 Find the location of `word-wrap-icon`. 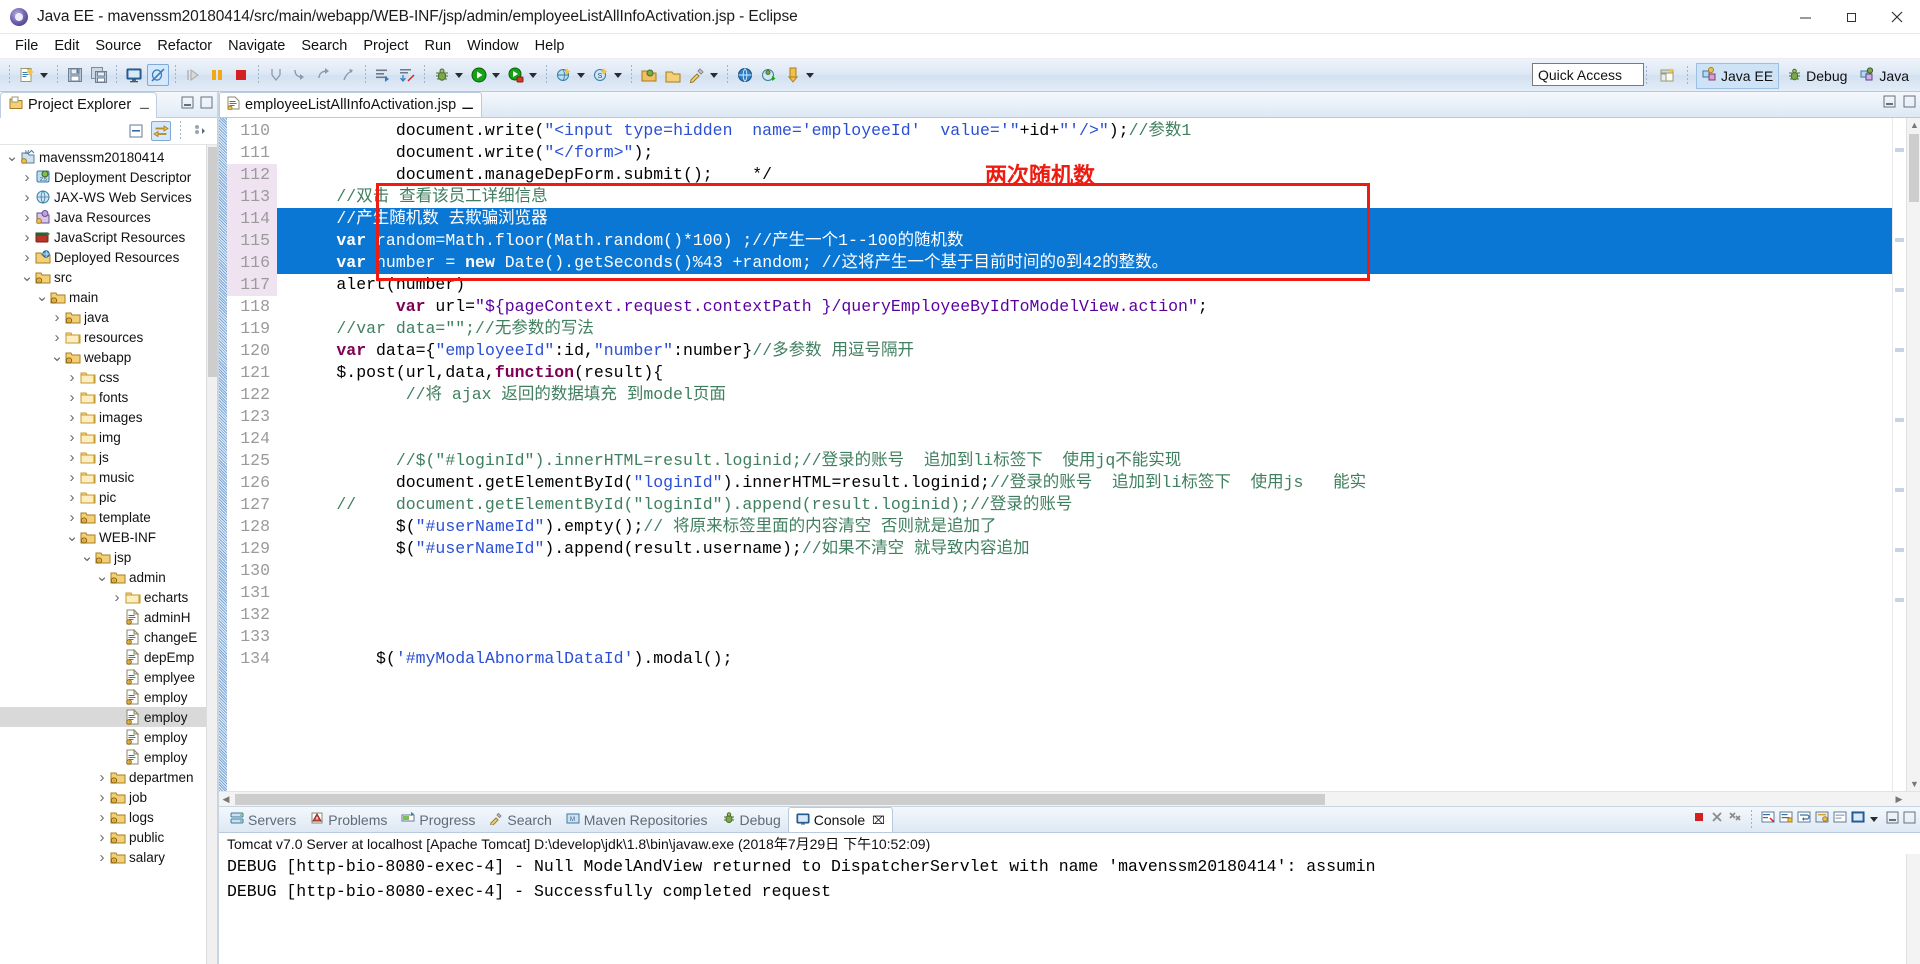

word-wrap-icon is located at coordinates (1804, 819).